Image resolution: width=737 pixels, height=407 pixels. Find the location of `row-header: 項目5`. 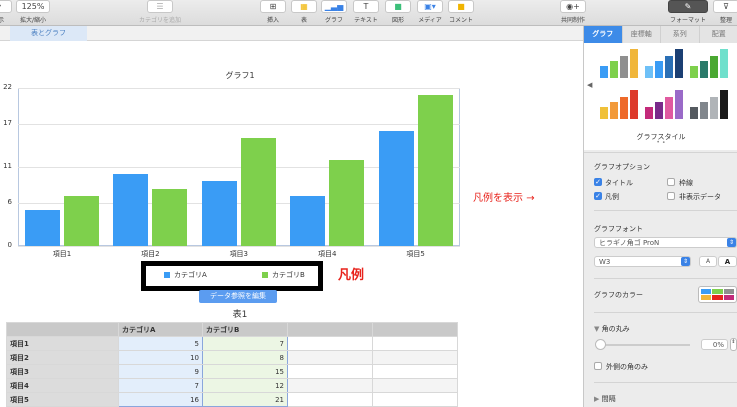

row-header: 項目5 is located at coordinates (62, 399).